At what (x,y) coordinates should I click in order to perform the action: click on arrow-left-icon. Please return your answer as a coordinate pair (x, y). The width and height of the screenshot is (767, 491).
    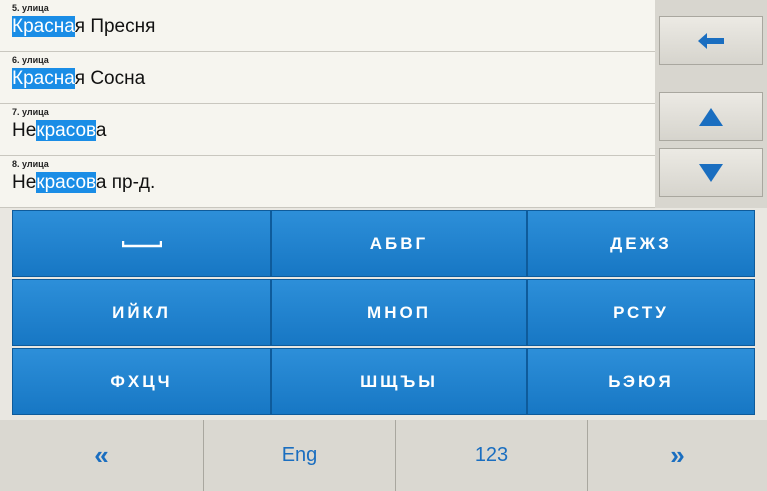
    Looking at the image, I should click on (711, 40).